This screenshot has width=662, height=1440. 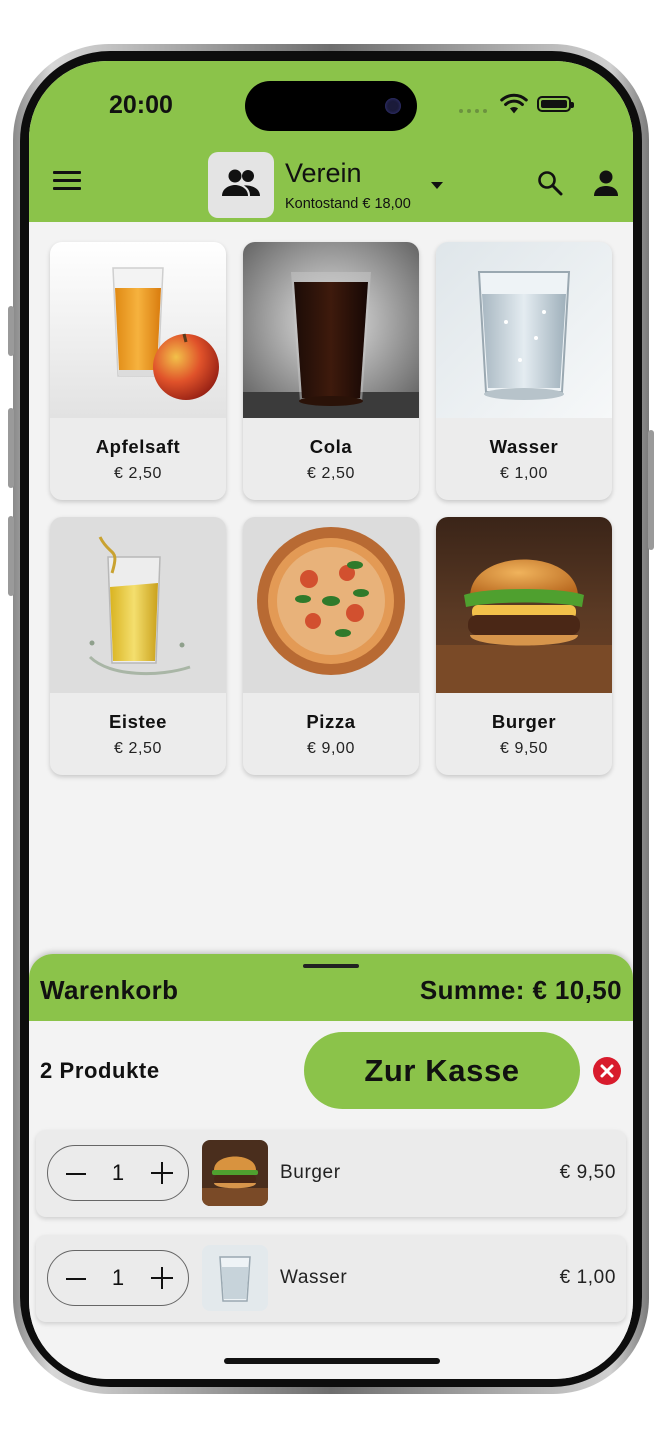 What do you see at coordinates (524, 748) in the screenshot?
I see `product-price: € 9,50` at bounding box center [524, 748].